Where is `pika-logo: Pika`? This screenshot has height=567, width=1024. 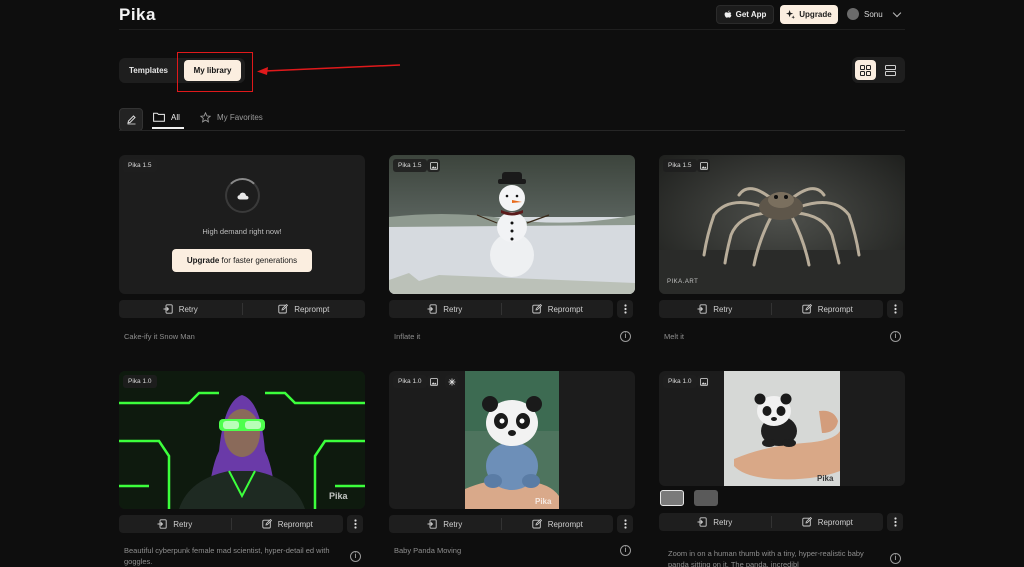 pika-logo: Pika is located at coordinates (137, 15).